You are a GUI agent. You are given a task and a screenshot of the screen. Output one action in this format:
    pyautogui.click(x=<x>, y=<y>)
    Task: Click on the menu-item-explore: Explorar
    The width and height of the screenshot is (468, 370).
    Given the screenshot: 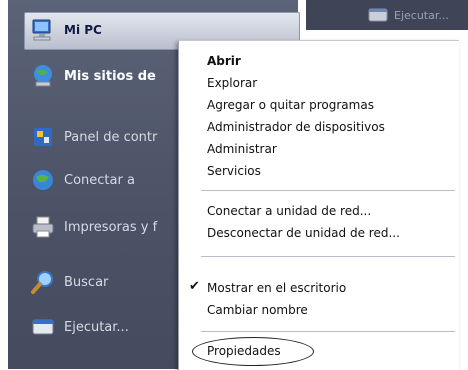 What is the action you would take?
    pyautogui.click(x=232, y=83)
    